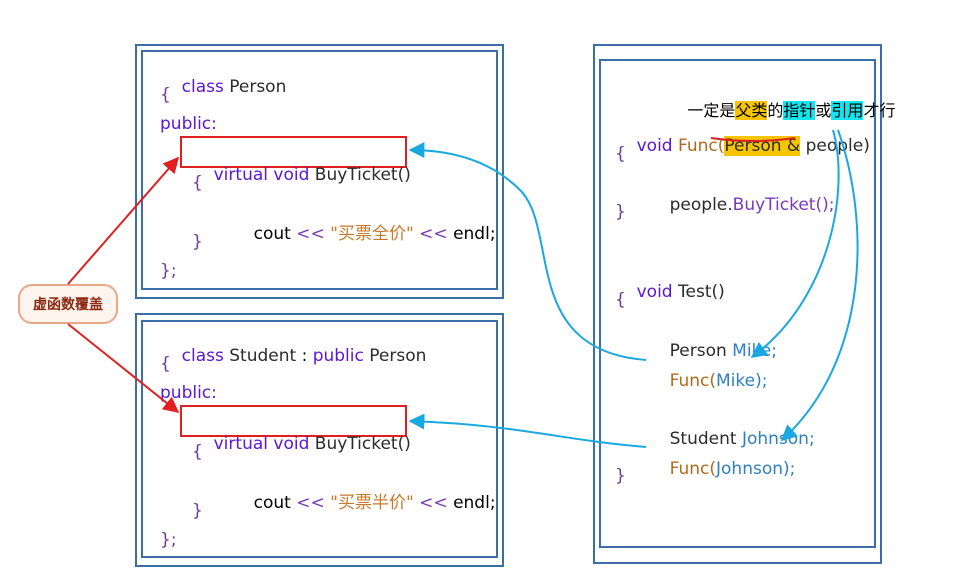  What do you see at coordinates (795, 243) in the screenshot?
I see `blue-arrow-param-to-mike` at bounding box center [795, 243].